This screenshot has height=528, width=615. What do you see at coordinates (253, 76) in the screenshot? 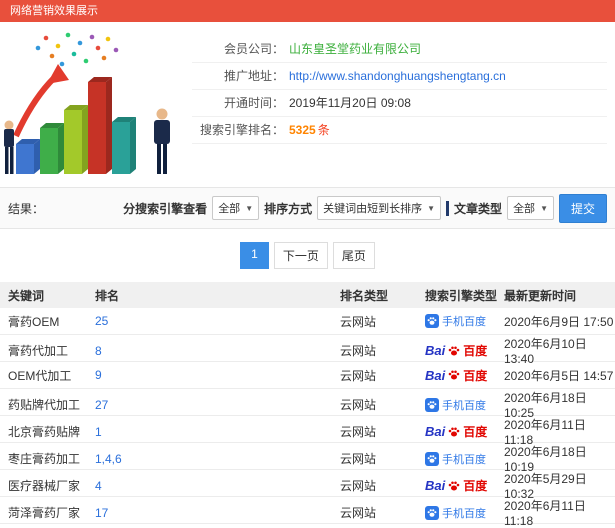
I see `promo-url-label: 推广地址：` at bounding box center [253, 76].